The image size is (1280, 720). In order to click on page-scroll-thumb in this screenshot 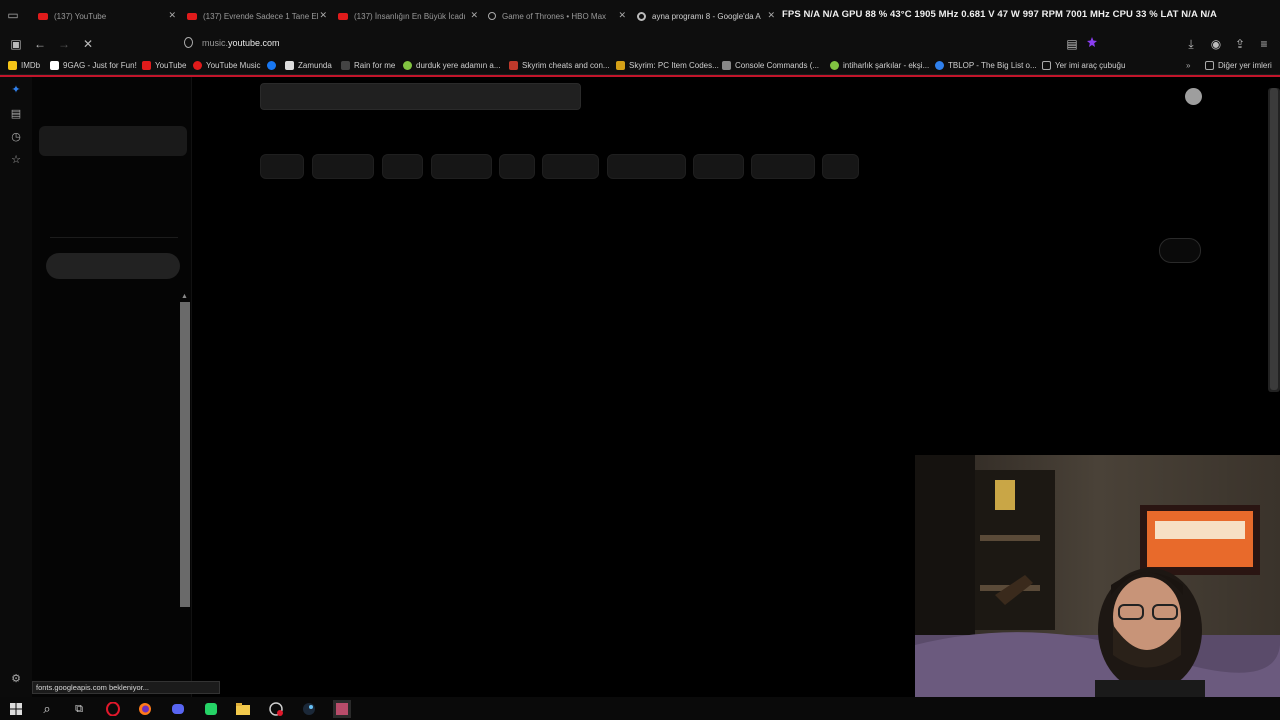, I will do `click(1274, 239)`.